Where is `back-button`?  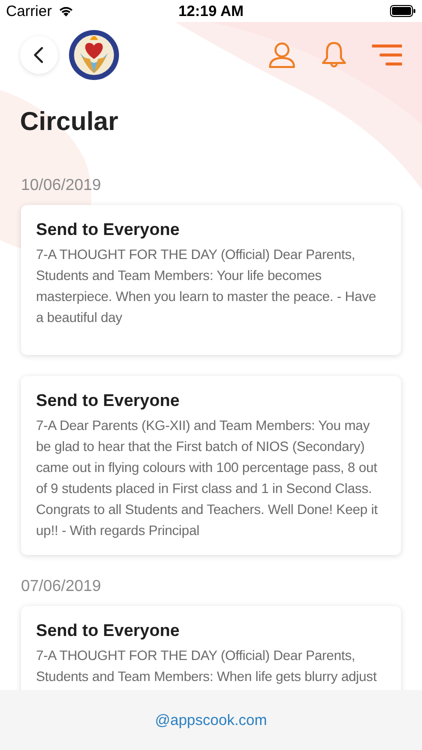
back-button is located at coordinates (39, 55).